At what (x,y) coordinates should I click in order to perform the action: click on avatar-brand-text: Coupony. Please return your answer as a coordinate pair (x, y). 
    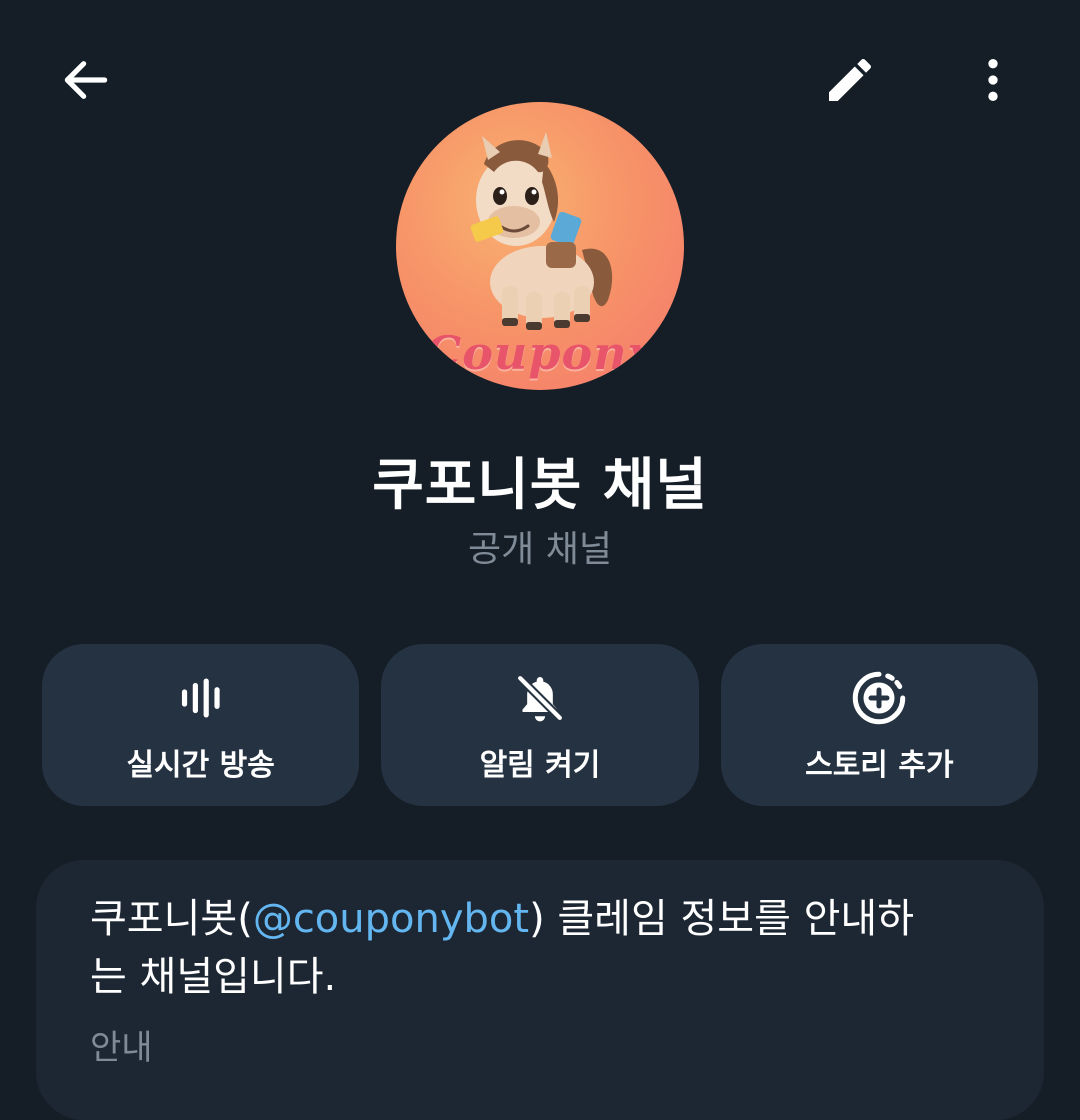
    Looking at the image, I should click on (540, 353).